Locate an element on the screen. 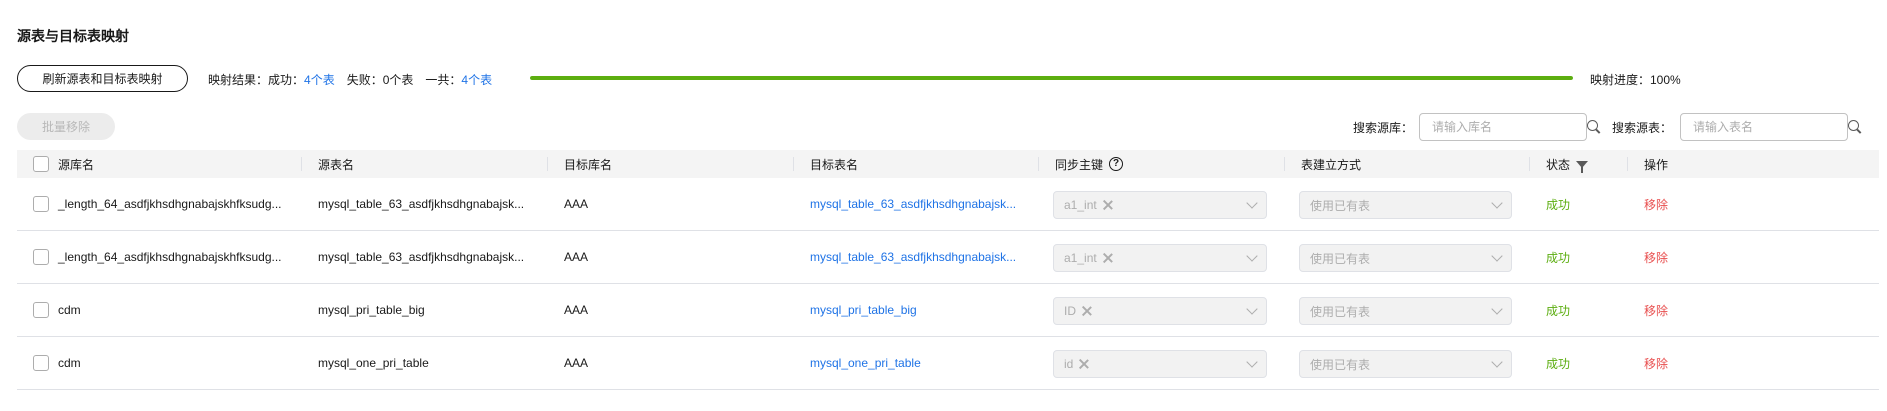  search-db-input is located at coordinates (1509, 127).